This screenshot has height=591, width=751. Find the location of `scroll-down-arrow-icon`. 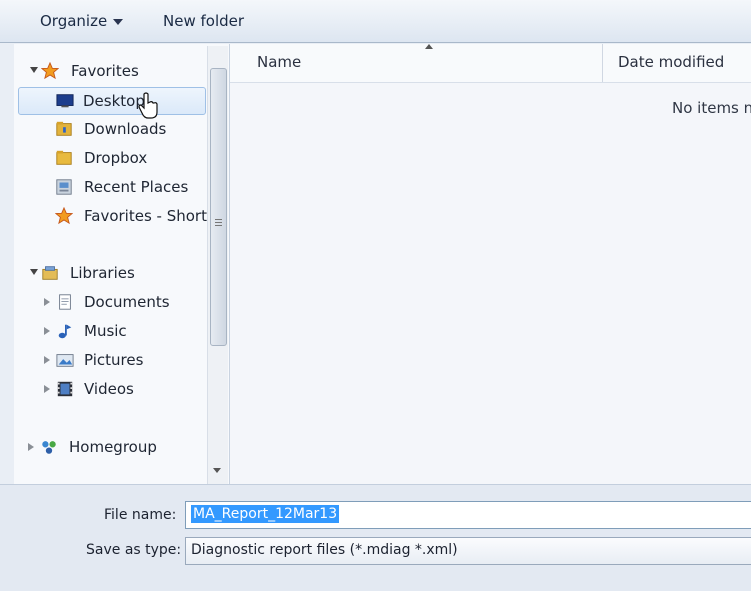

scroll-down-arrow-icon is located at coordinates (217, 470).